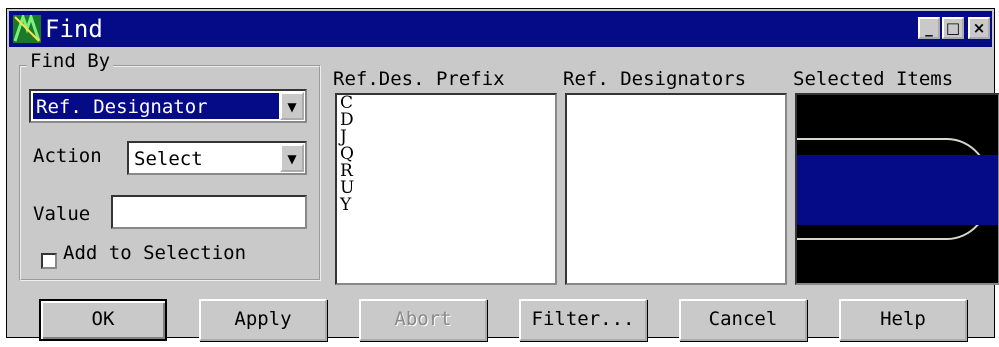 This screenshot has width=999, height=347. I want to click on selected-items-header: Selected Items, so click(873, 79).